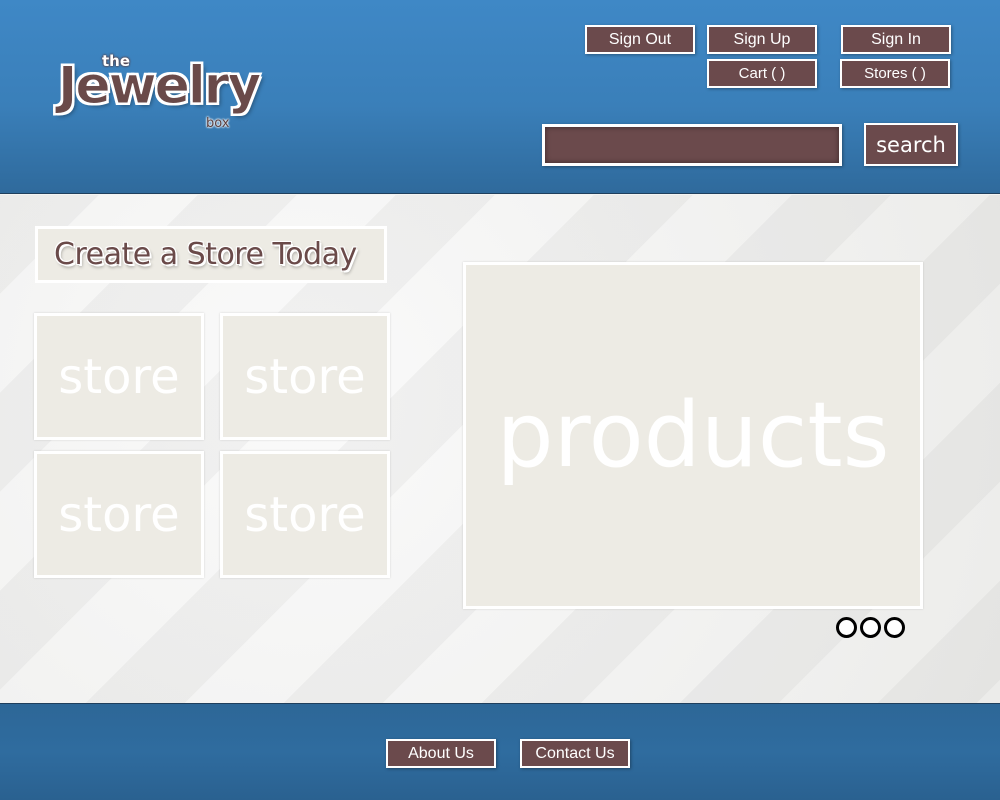  Describe the element at coordinates (159, 86) in the screenshot. I see `logo-jewelry: Jewelry` at that location.